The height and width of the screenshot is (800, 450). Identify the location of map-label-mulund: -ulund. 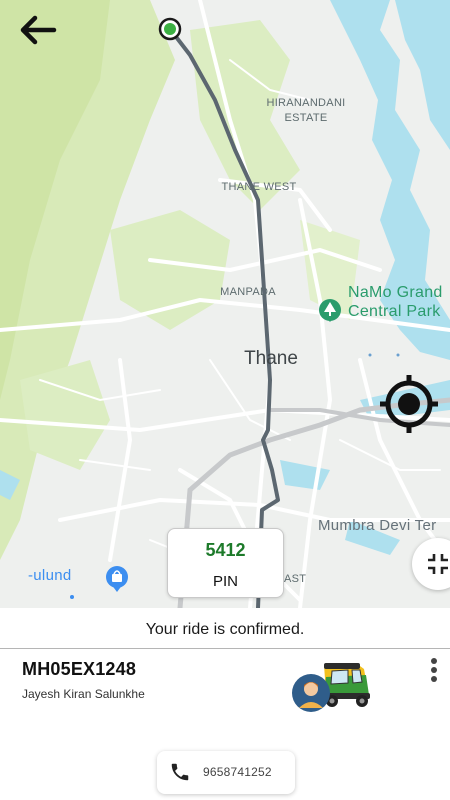
(50, 575).